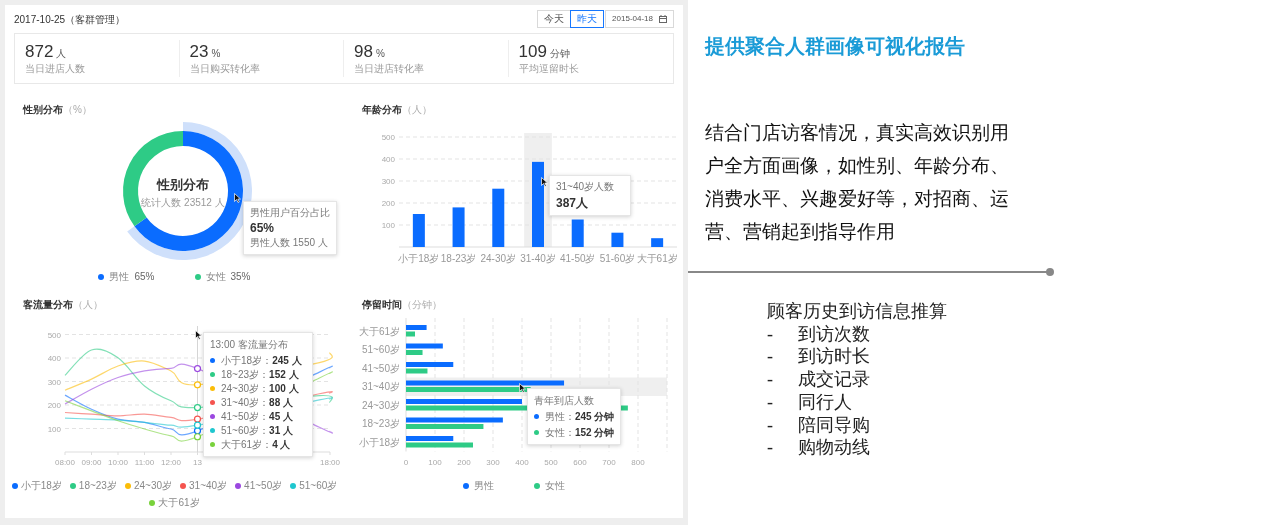 The image size is (1278, 525). Describe the element at coordinates (663, 19) in the screenshot. I see `calendar-icon` at that location.